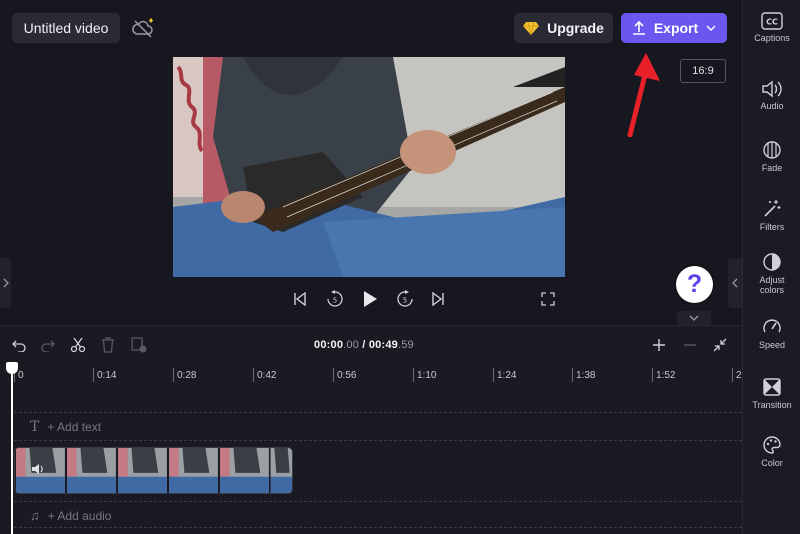 The image size is (800, 534). I want to click on ruler-label: 1:10, so click(427, 375).